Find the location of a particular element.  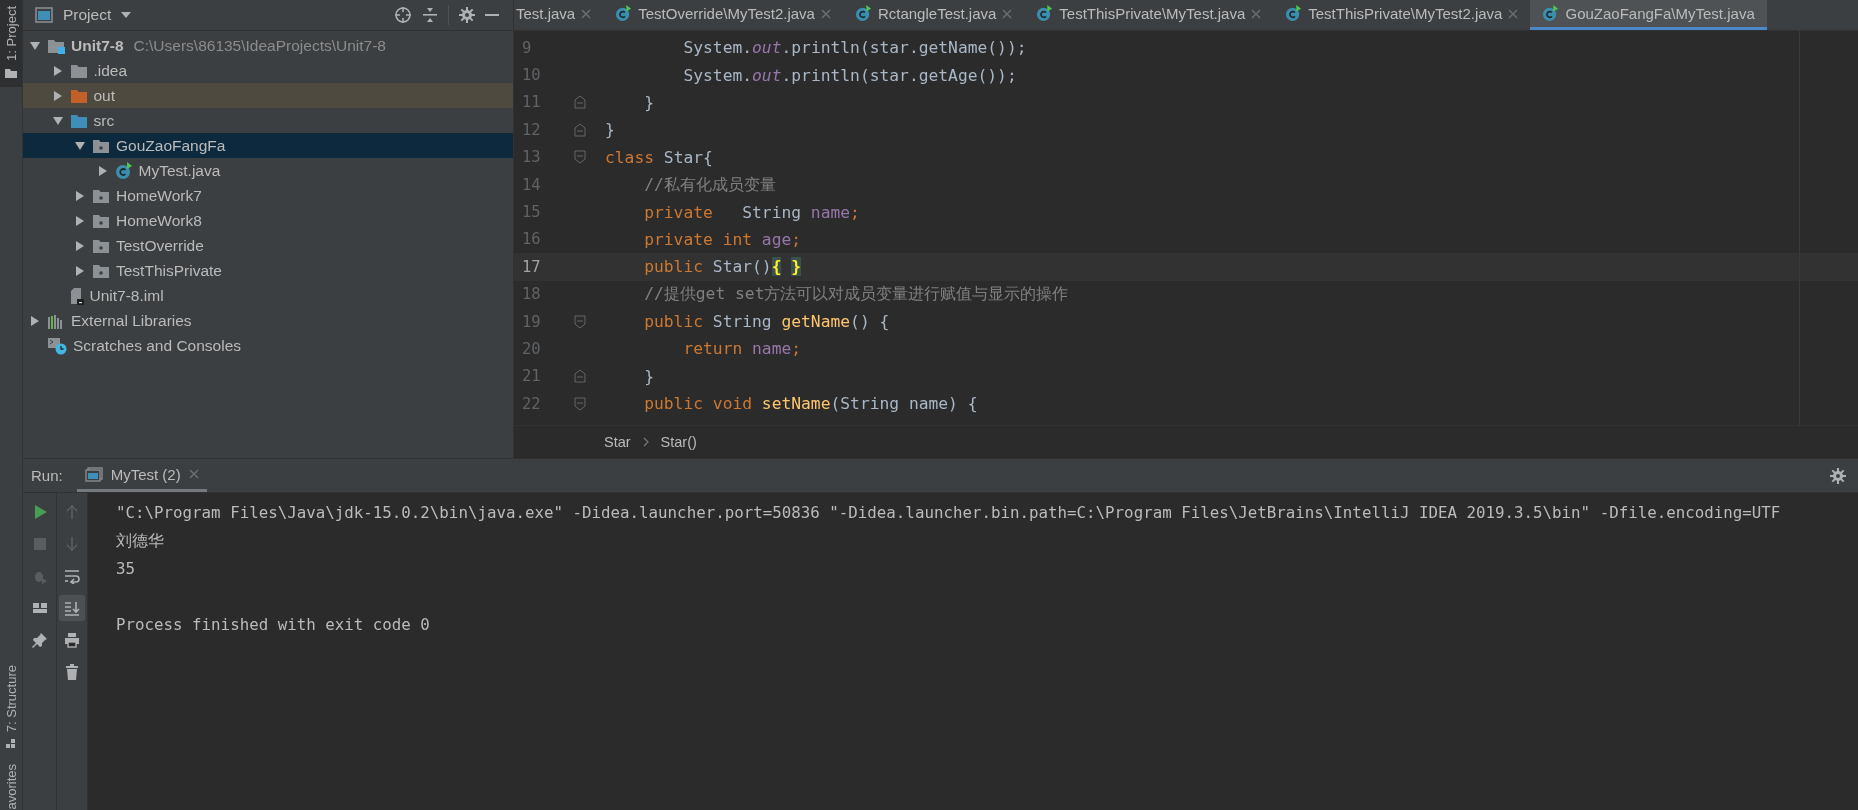

breadcrumb: Star() is located at coordinates (678, 442).